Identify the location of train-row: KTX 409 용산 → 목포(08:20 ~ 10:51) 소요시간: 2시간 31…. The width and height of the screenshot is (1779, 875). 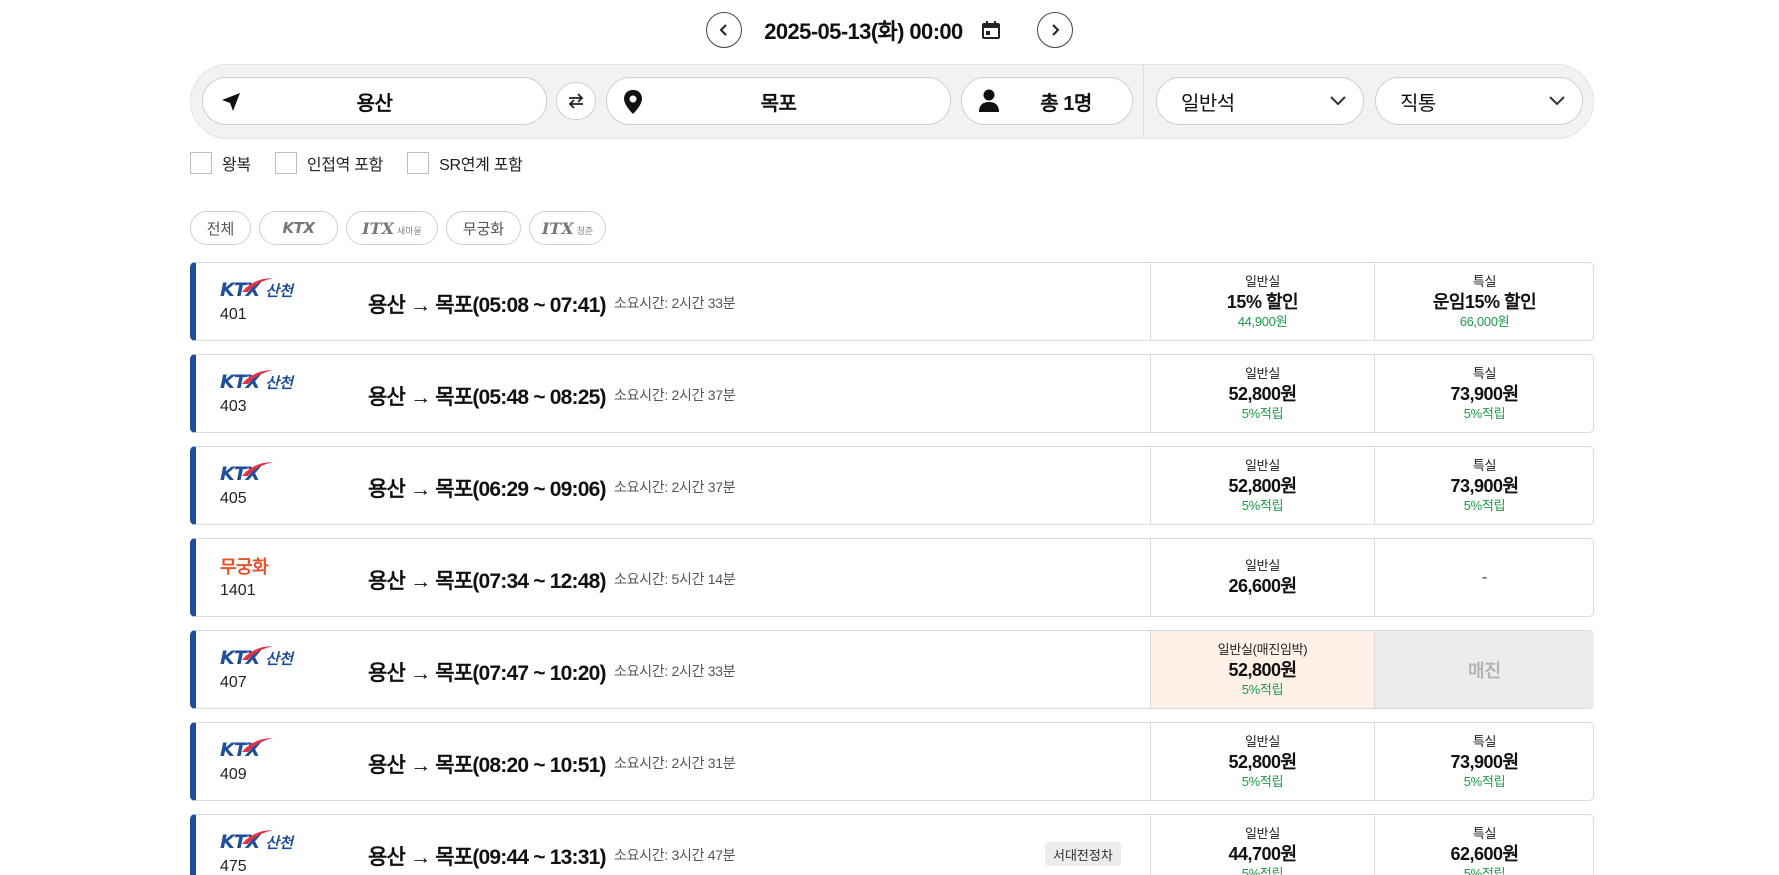
(892, 761).